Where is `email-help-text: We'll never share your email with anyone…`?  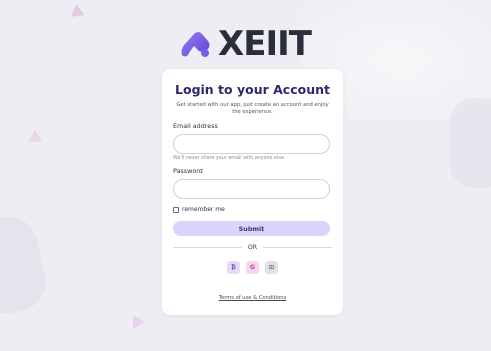 email-help-text: We'll never share your email with anyone… is located at coordinates (229, 158).